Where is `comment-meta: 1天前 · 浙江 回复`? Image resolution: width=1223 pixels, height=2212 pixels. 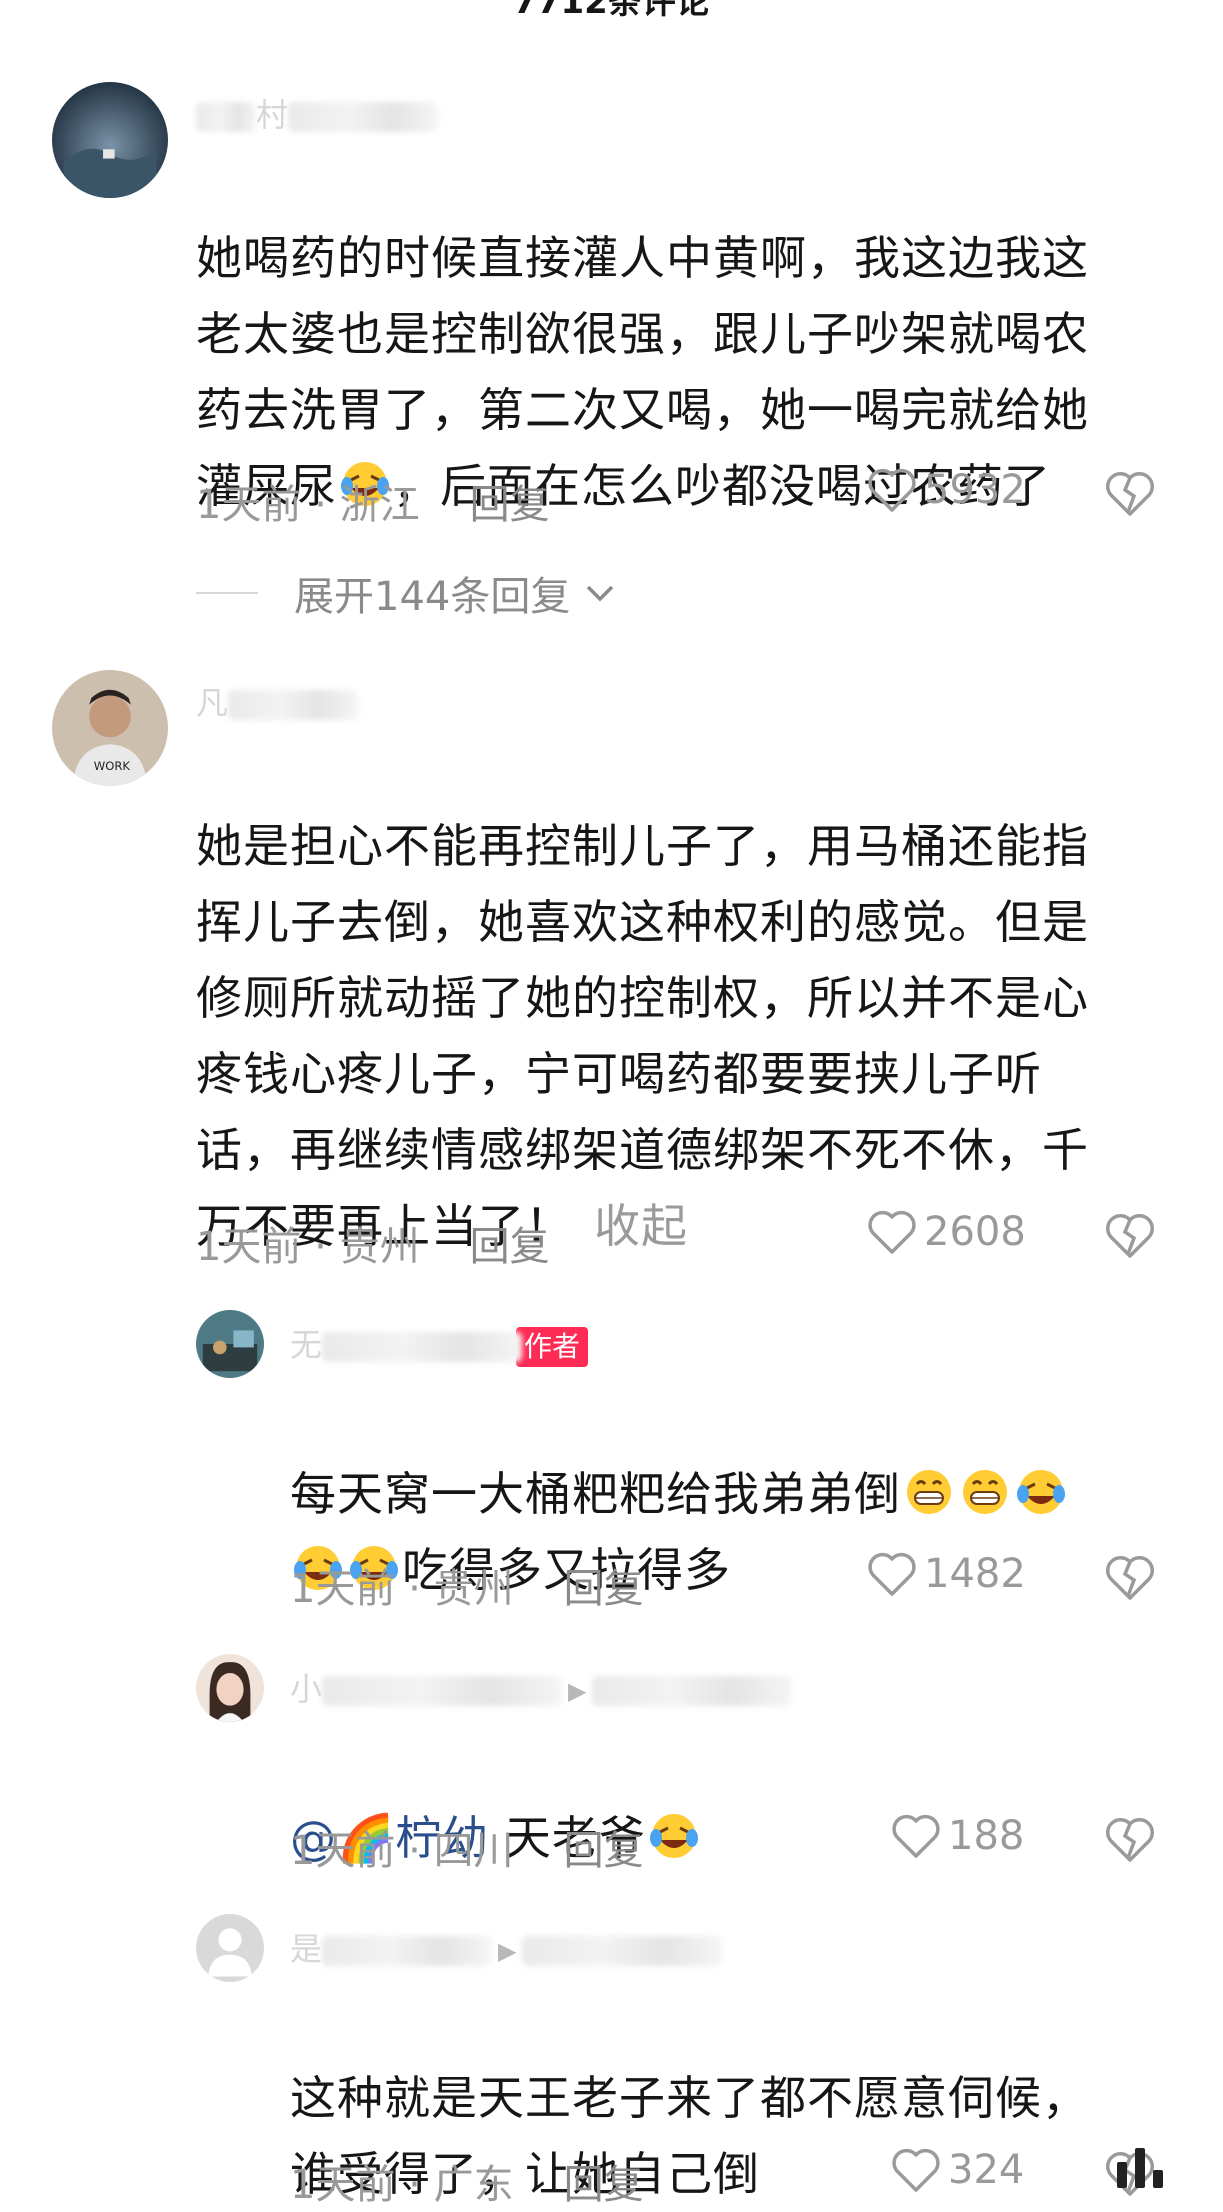
comment-meta: 1天前 · 浙江 回复 is located at coordinates (373, 505).